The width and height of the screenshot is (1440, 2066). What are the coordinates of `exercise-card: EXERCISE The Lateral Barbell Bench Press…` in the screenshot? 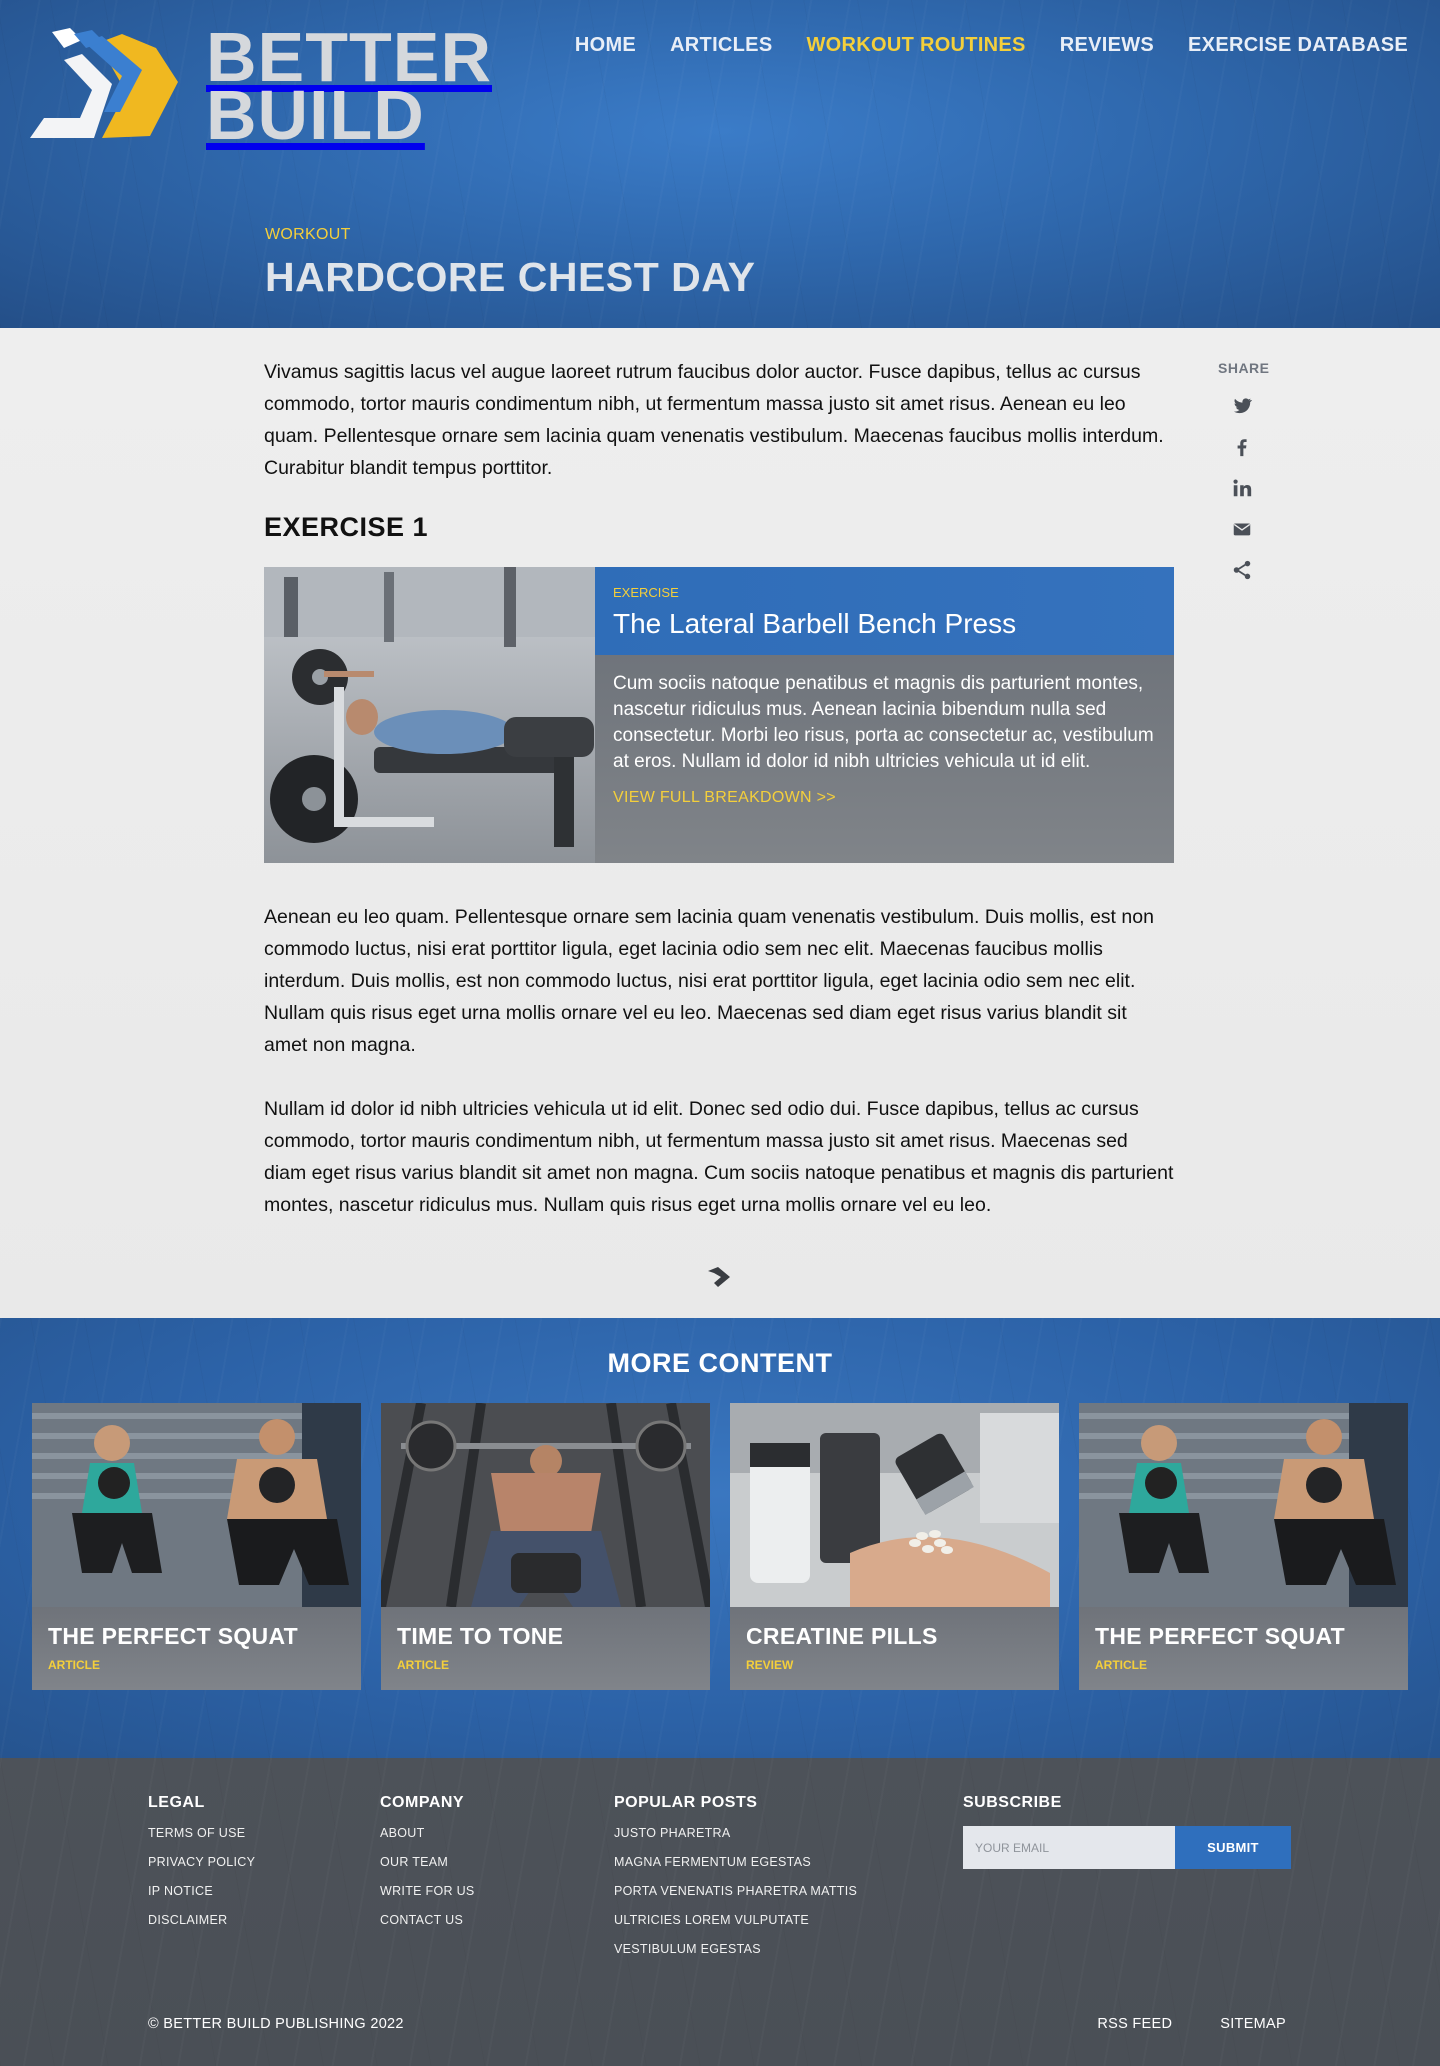 It's located at (719, 715).